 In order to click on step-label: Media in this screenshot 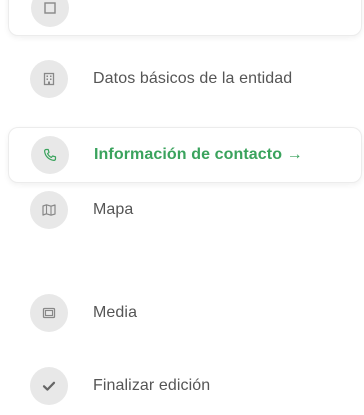, I will do `click(115, 312)`.